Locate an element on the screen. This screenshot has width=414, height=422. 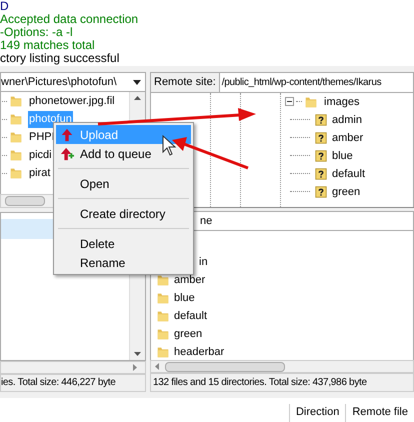
mouse-cursor-icon is located at coordinates (169, 145).